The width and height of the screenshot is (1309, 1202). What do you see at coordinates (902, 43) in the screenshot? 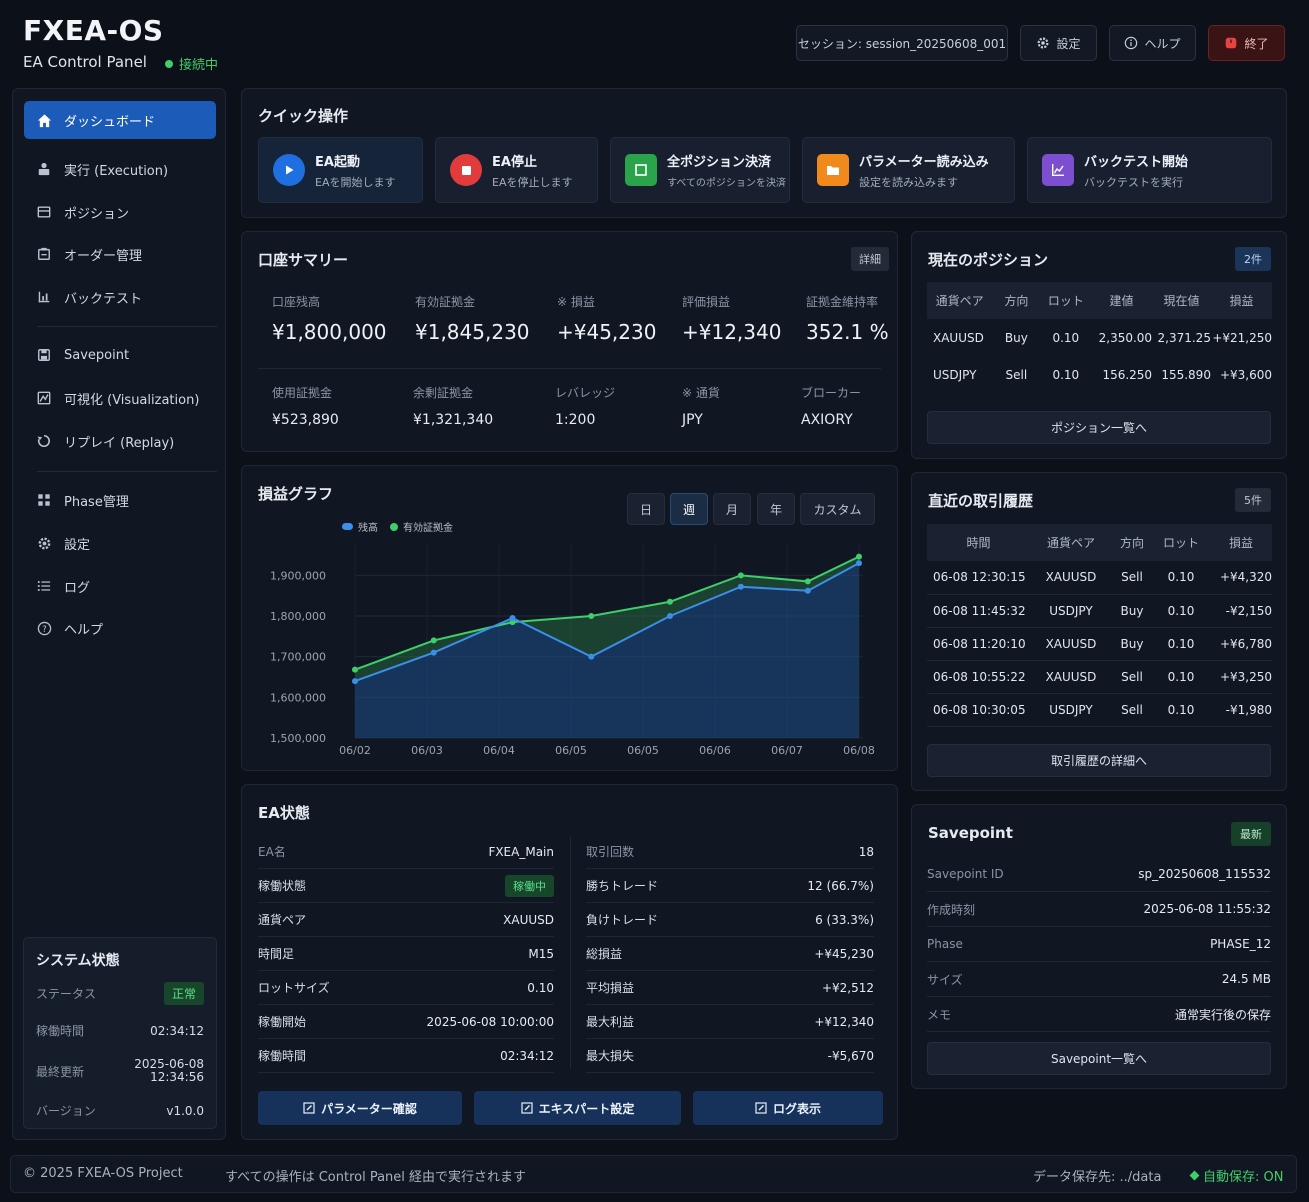
I see `session-indicator: セッション: session_20250608_001` at bounding box center [902, 43].